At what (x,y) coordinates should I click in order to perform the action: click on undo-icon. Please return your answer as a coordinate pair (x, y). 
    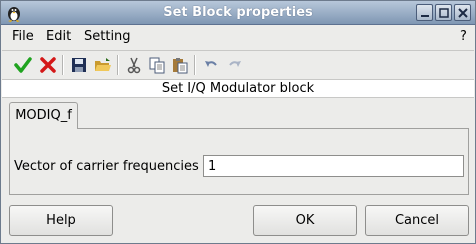
    Looking at the image, I should click on (211, 65).